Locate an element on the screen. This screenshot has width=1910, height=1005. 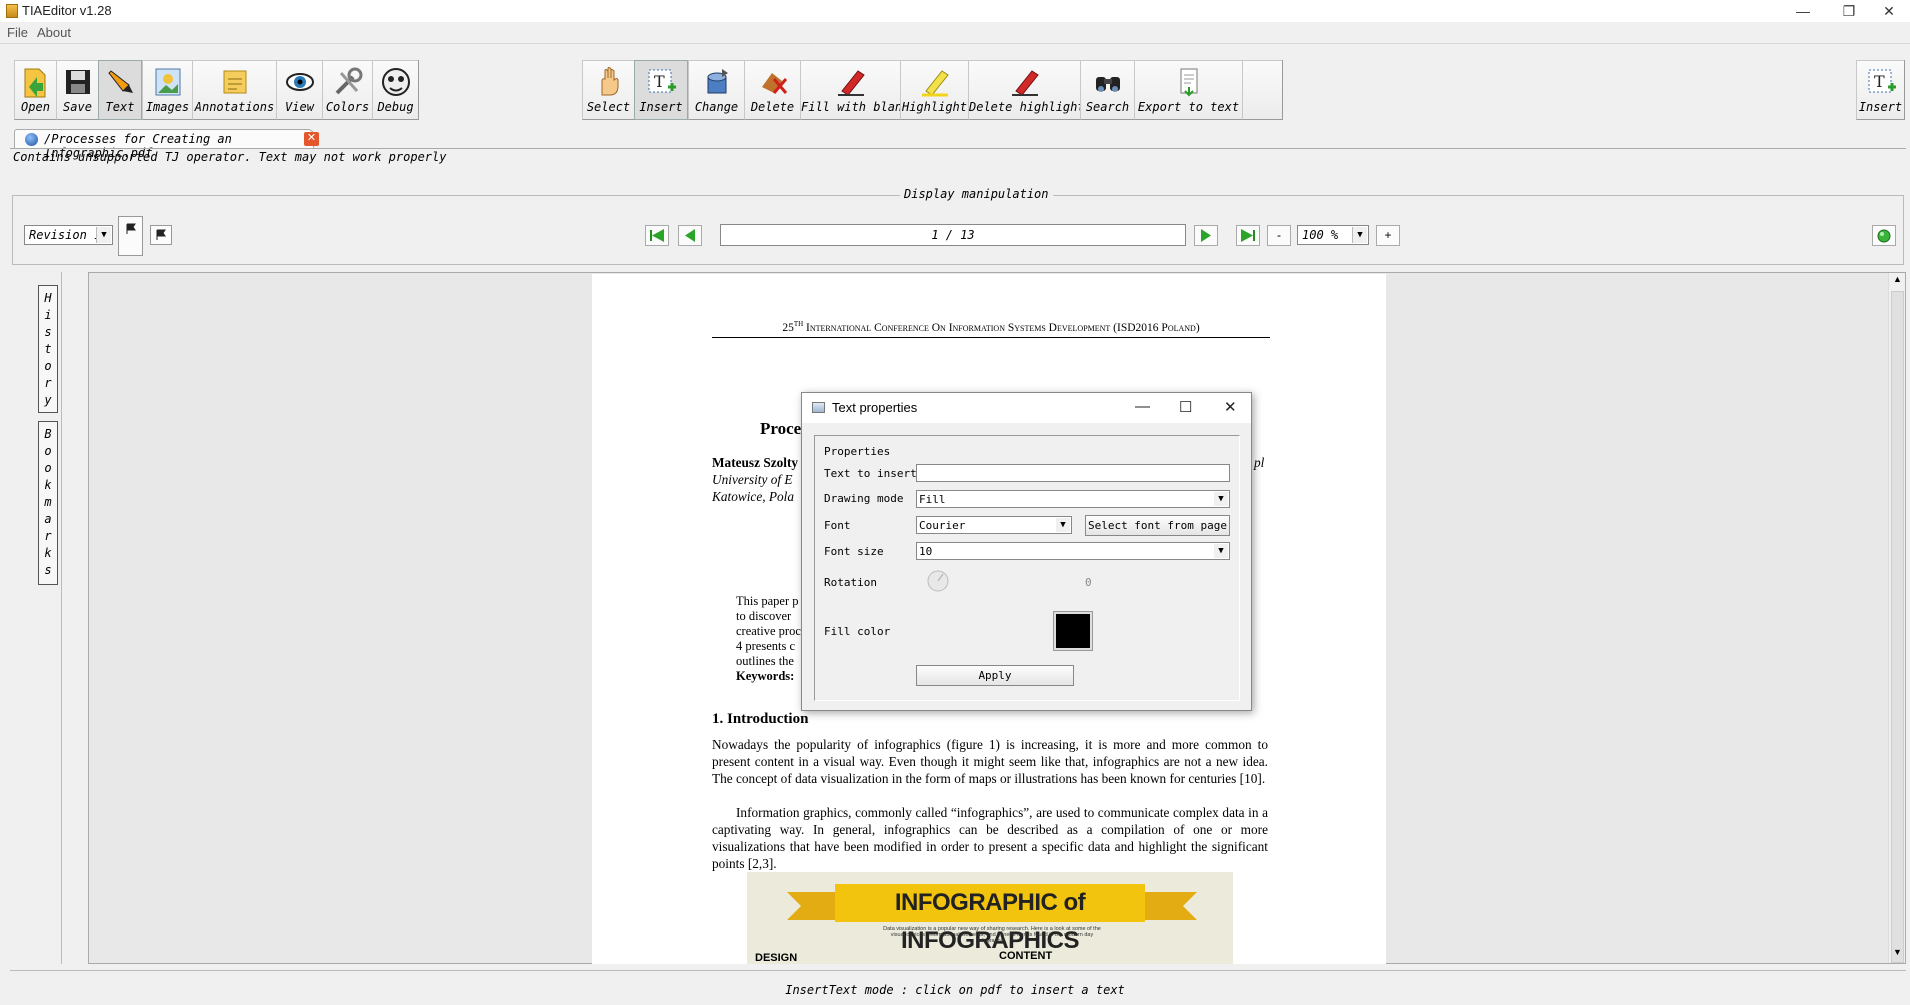
text-tool-button: Text is located at coordinates (120, 90).